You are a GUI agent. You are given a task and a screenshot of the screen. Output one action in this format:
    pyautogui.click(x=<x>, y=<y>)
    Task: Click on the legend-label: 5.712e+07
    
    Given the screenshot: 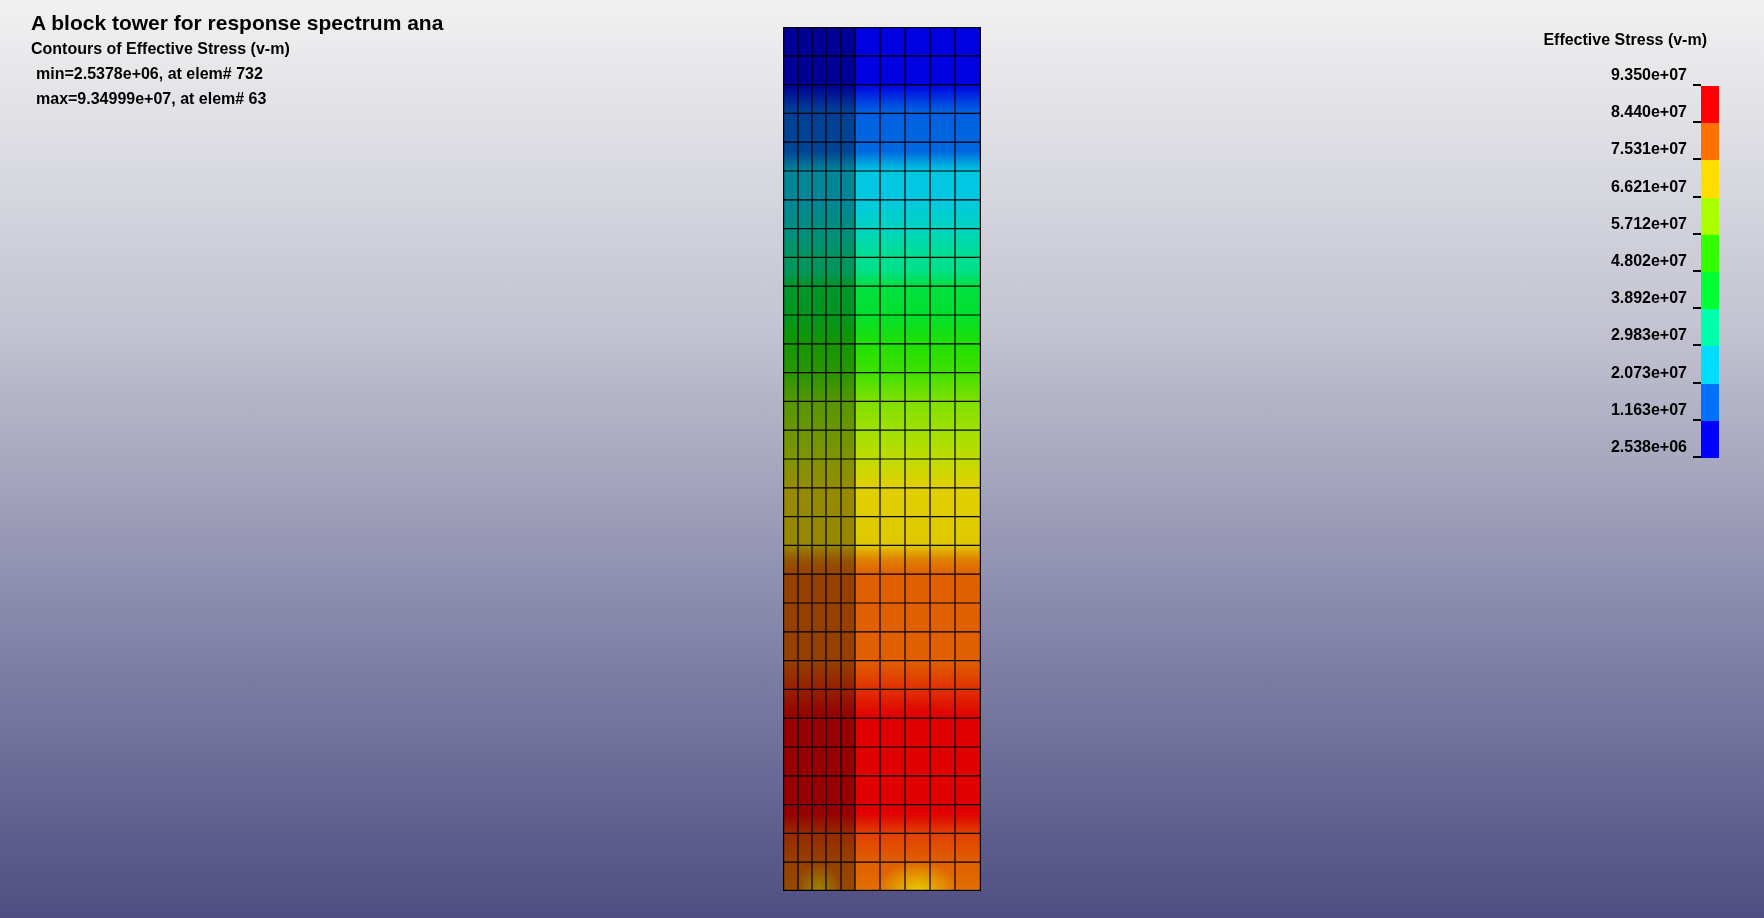 What is the action you would take?
    pyautogui.click(x=1648, y=223)
    